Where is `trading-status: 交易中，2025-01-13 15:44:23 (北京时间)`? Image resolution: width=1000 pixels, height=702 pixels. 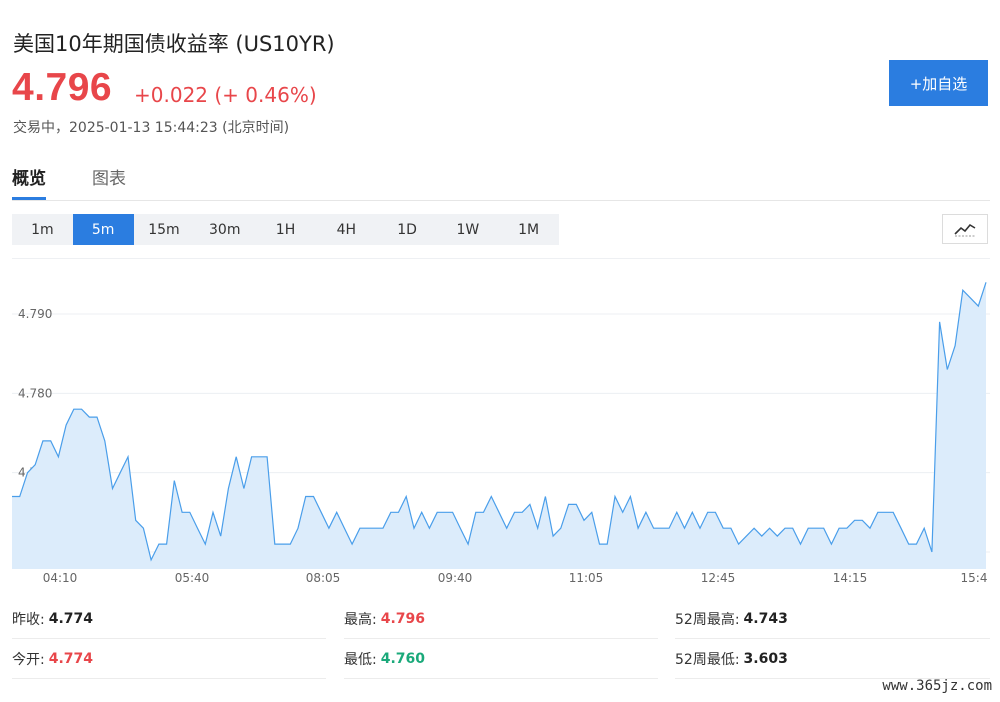
trading-status: 交易中，2025-01-13 15:44:23 (北京时间) is located at coordinates (151, 128).